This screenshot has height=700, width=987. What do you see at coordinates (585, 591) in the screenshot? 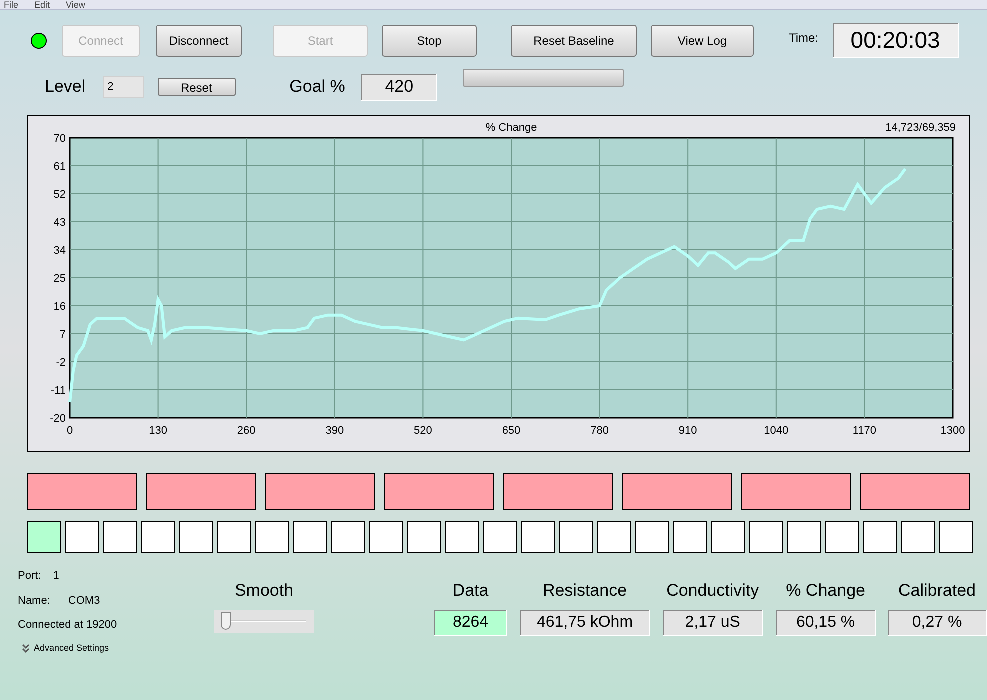
I see `readout-label: Resistance` at bounding box center [585, 591].